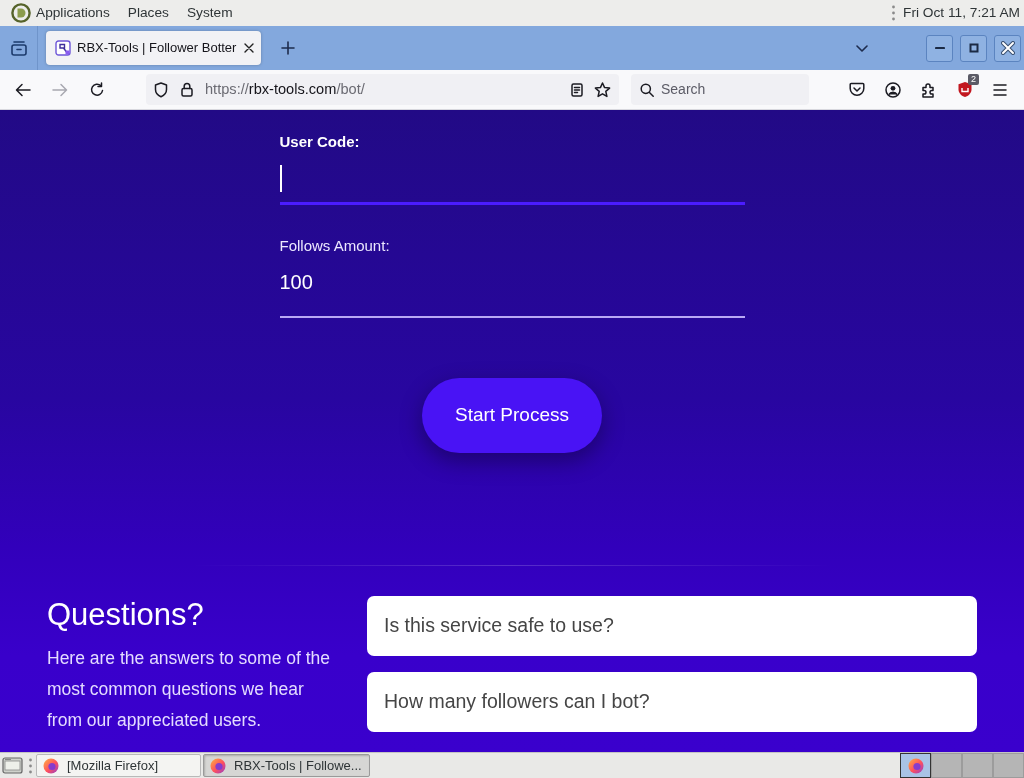 The width and height of the screenshot is (1024, 778). Describe the element at coordinates (672, 702) in the screenshot. I see `faq-question: How many followers can I bot?` at that location.